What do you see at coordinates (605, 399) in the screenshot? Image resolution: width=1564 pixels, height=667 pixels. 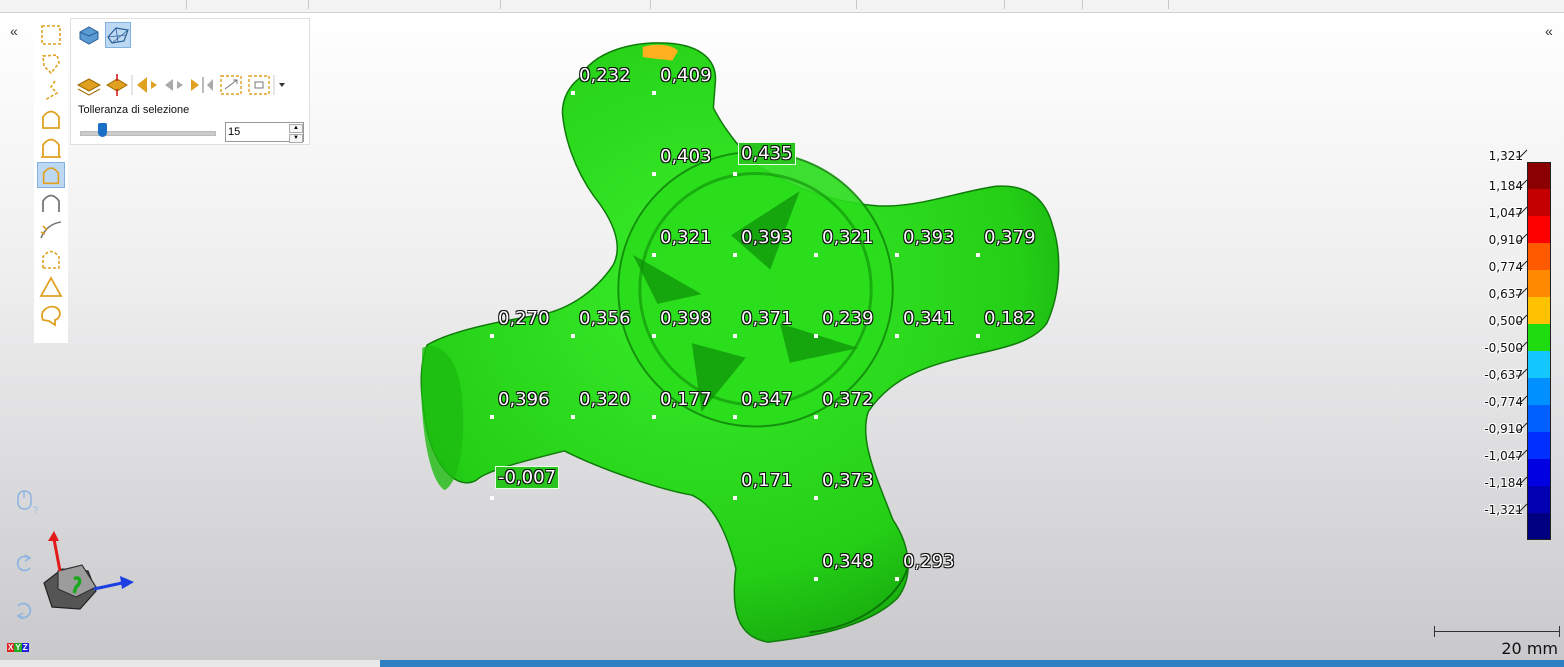 I see `measurement-value: 0,320` at bounding box center [605, 399].